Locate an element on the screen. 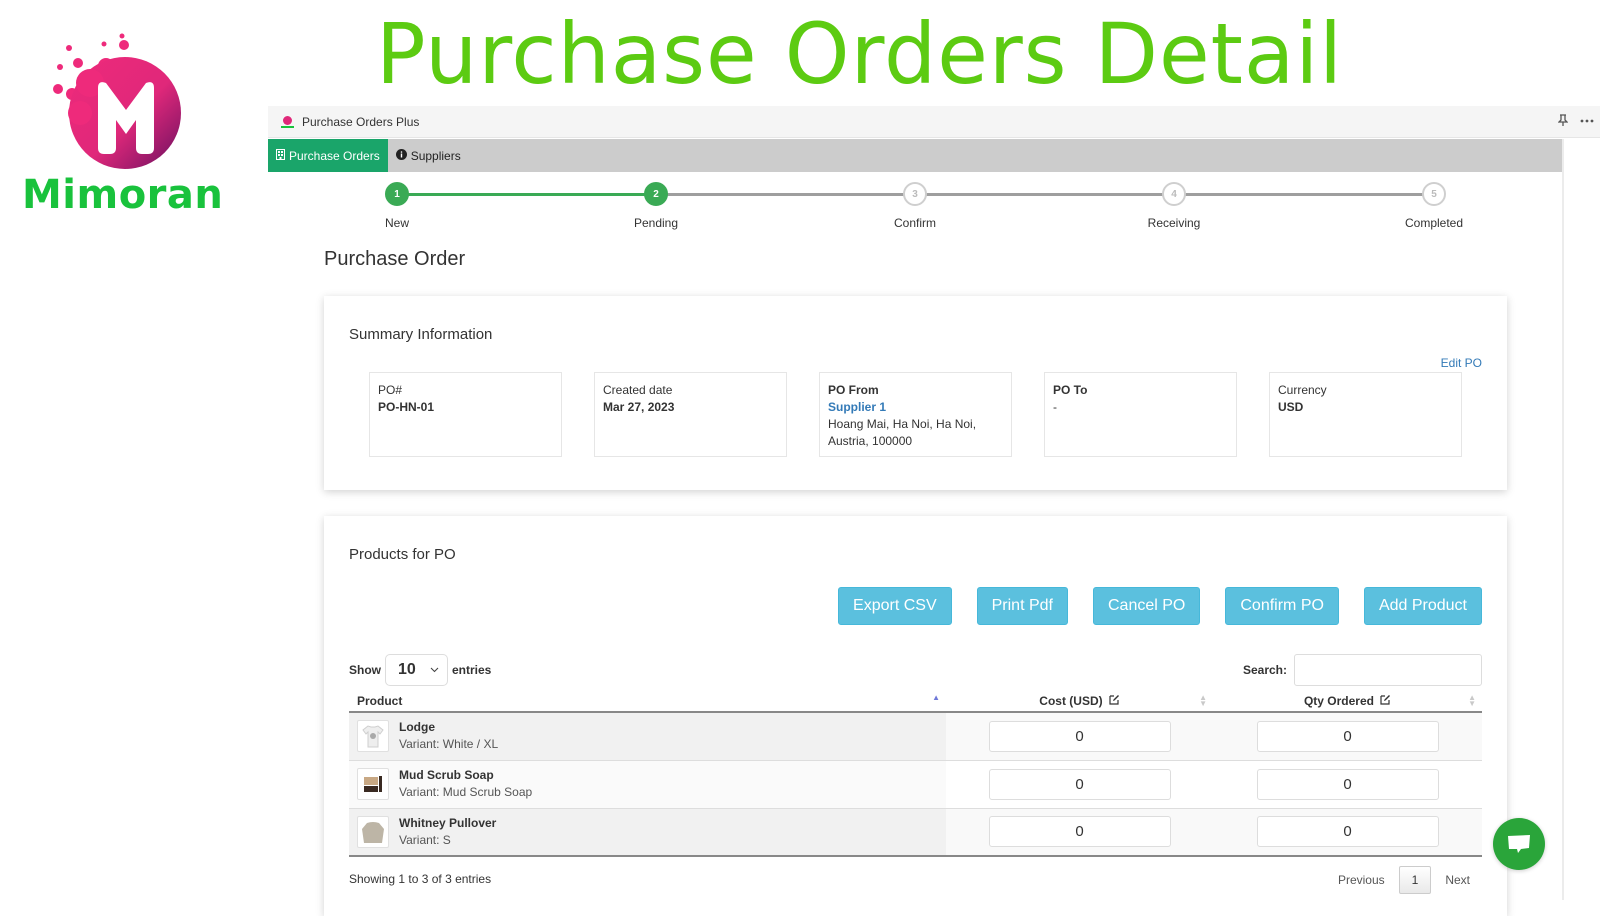  created-date-value: Mar 27, 2023 is located at coordinates (639, 407).